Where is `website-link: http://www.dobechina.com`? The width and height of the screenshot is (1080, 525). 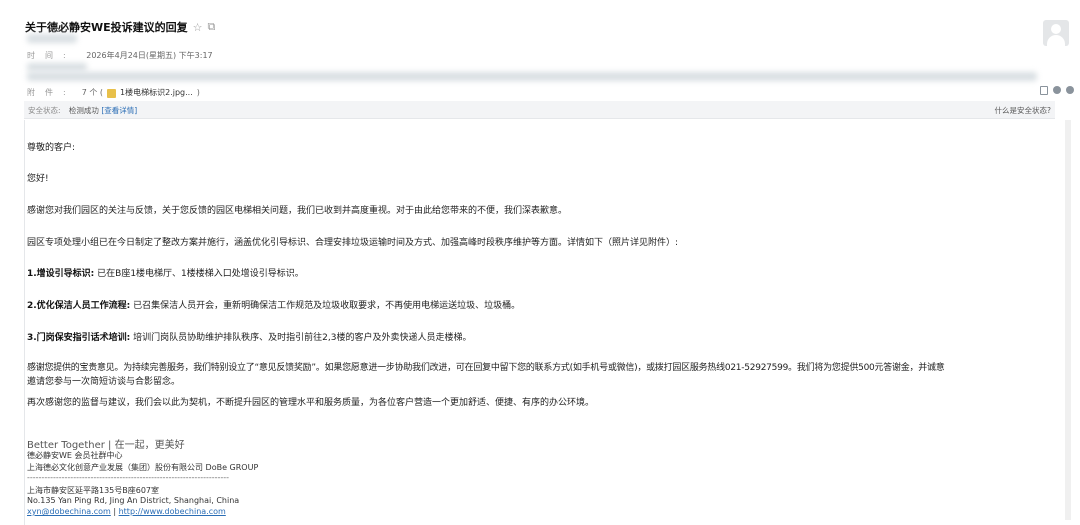
website-link: http://www.dobechina.com is located at coordinates (172, 511).